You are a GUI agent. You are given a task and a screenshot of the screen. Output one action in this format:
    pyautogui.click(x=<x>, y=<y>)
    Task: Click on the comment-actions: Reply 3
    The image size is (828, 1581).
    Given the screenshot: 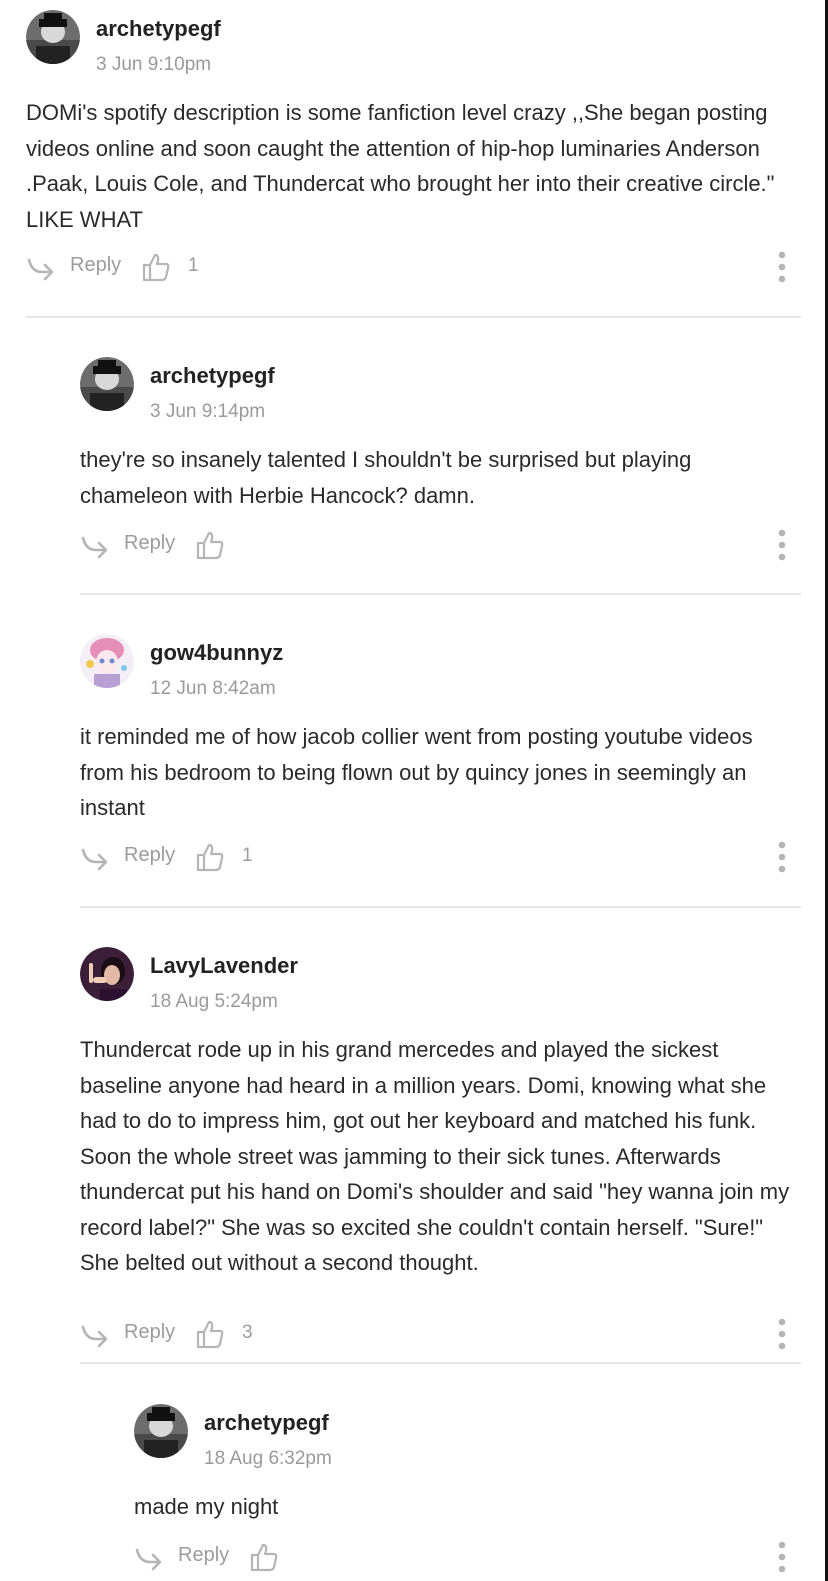 What is the action you would take?
    pyautogui.click(x=440, y=1335)
    